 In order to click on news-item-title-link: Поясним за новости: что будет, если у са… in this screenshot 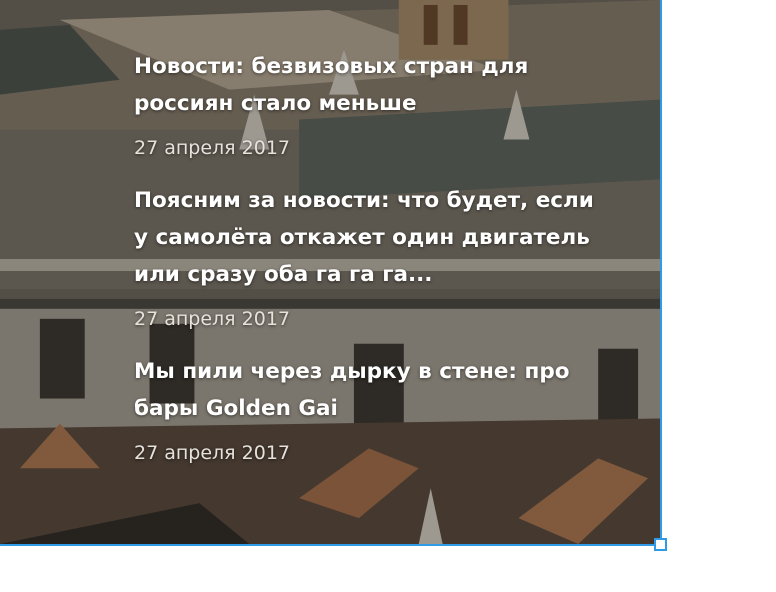, I will do `click(374, 237)`.